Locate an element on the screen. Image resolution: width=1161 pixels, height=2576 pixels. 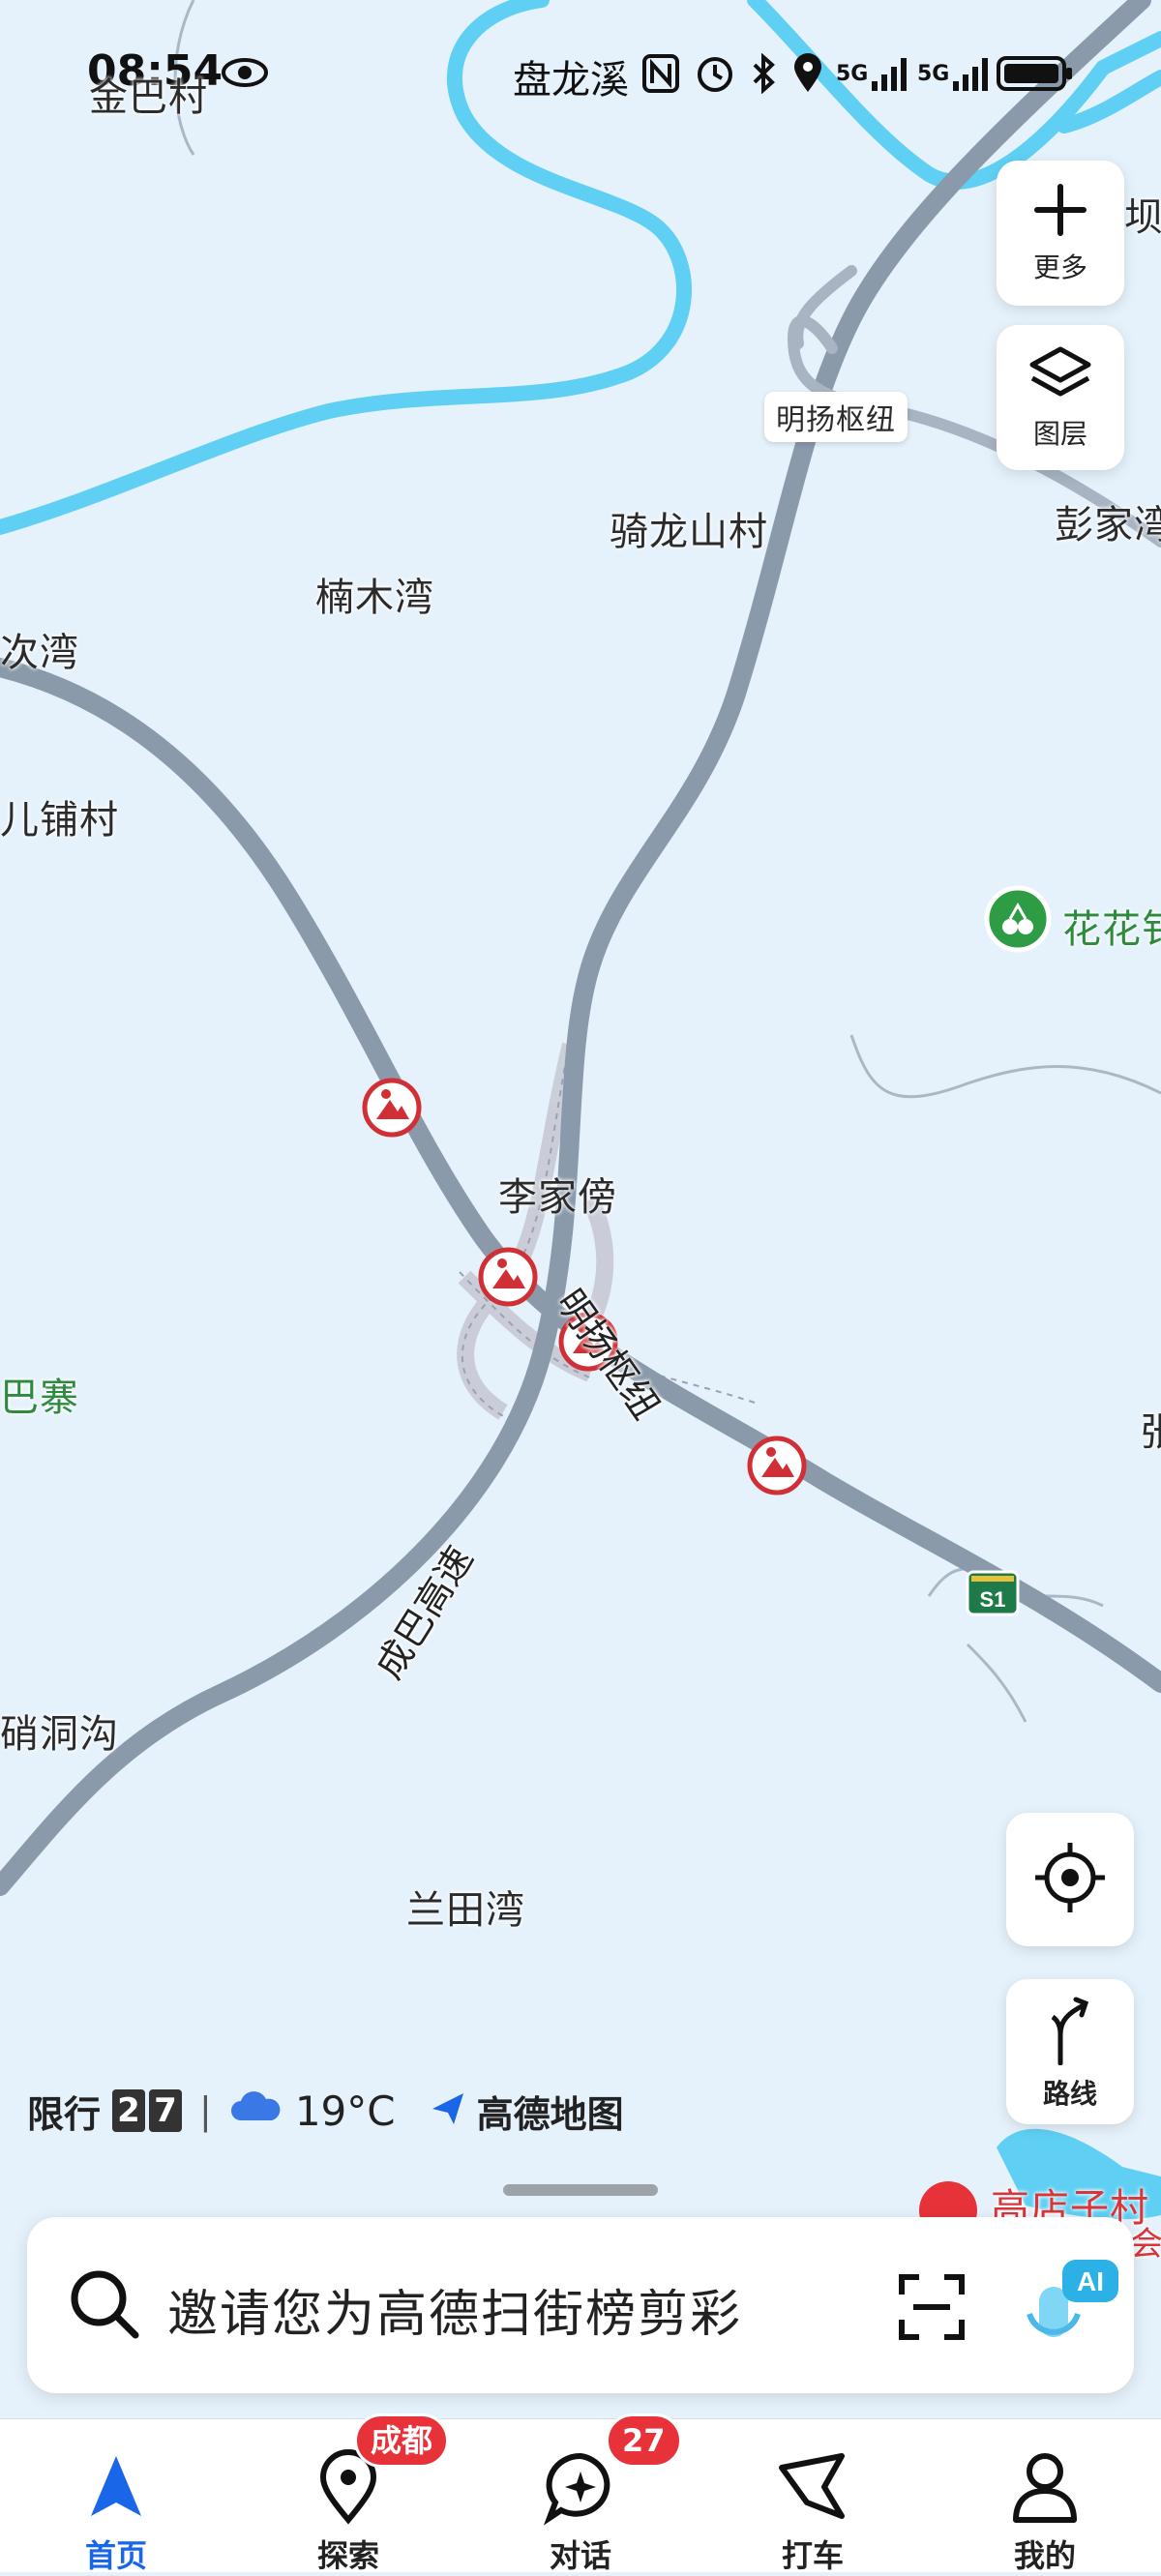
tab-chat: 27 对话 is located at coordinates (580, 2493).